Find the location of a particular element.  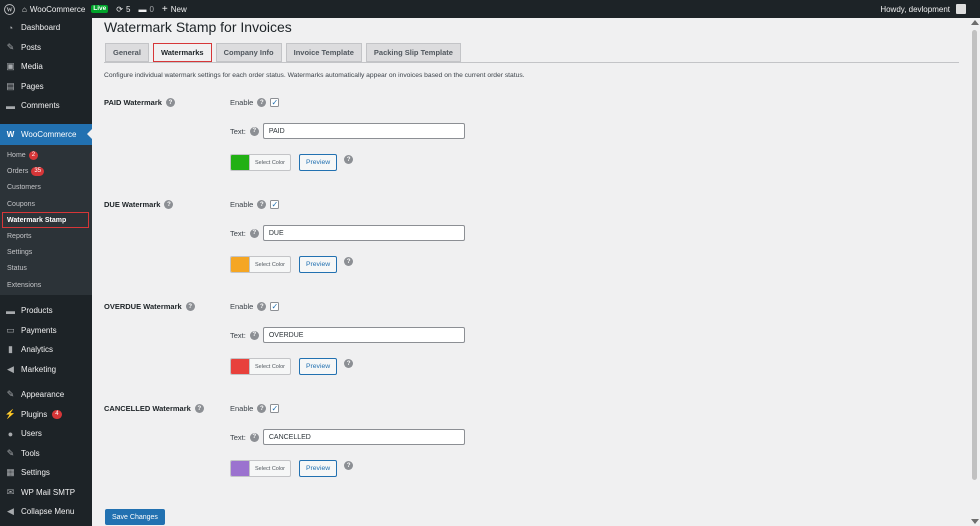

sidebar-item-users: ● Users is located at coordinates (46, 434).